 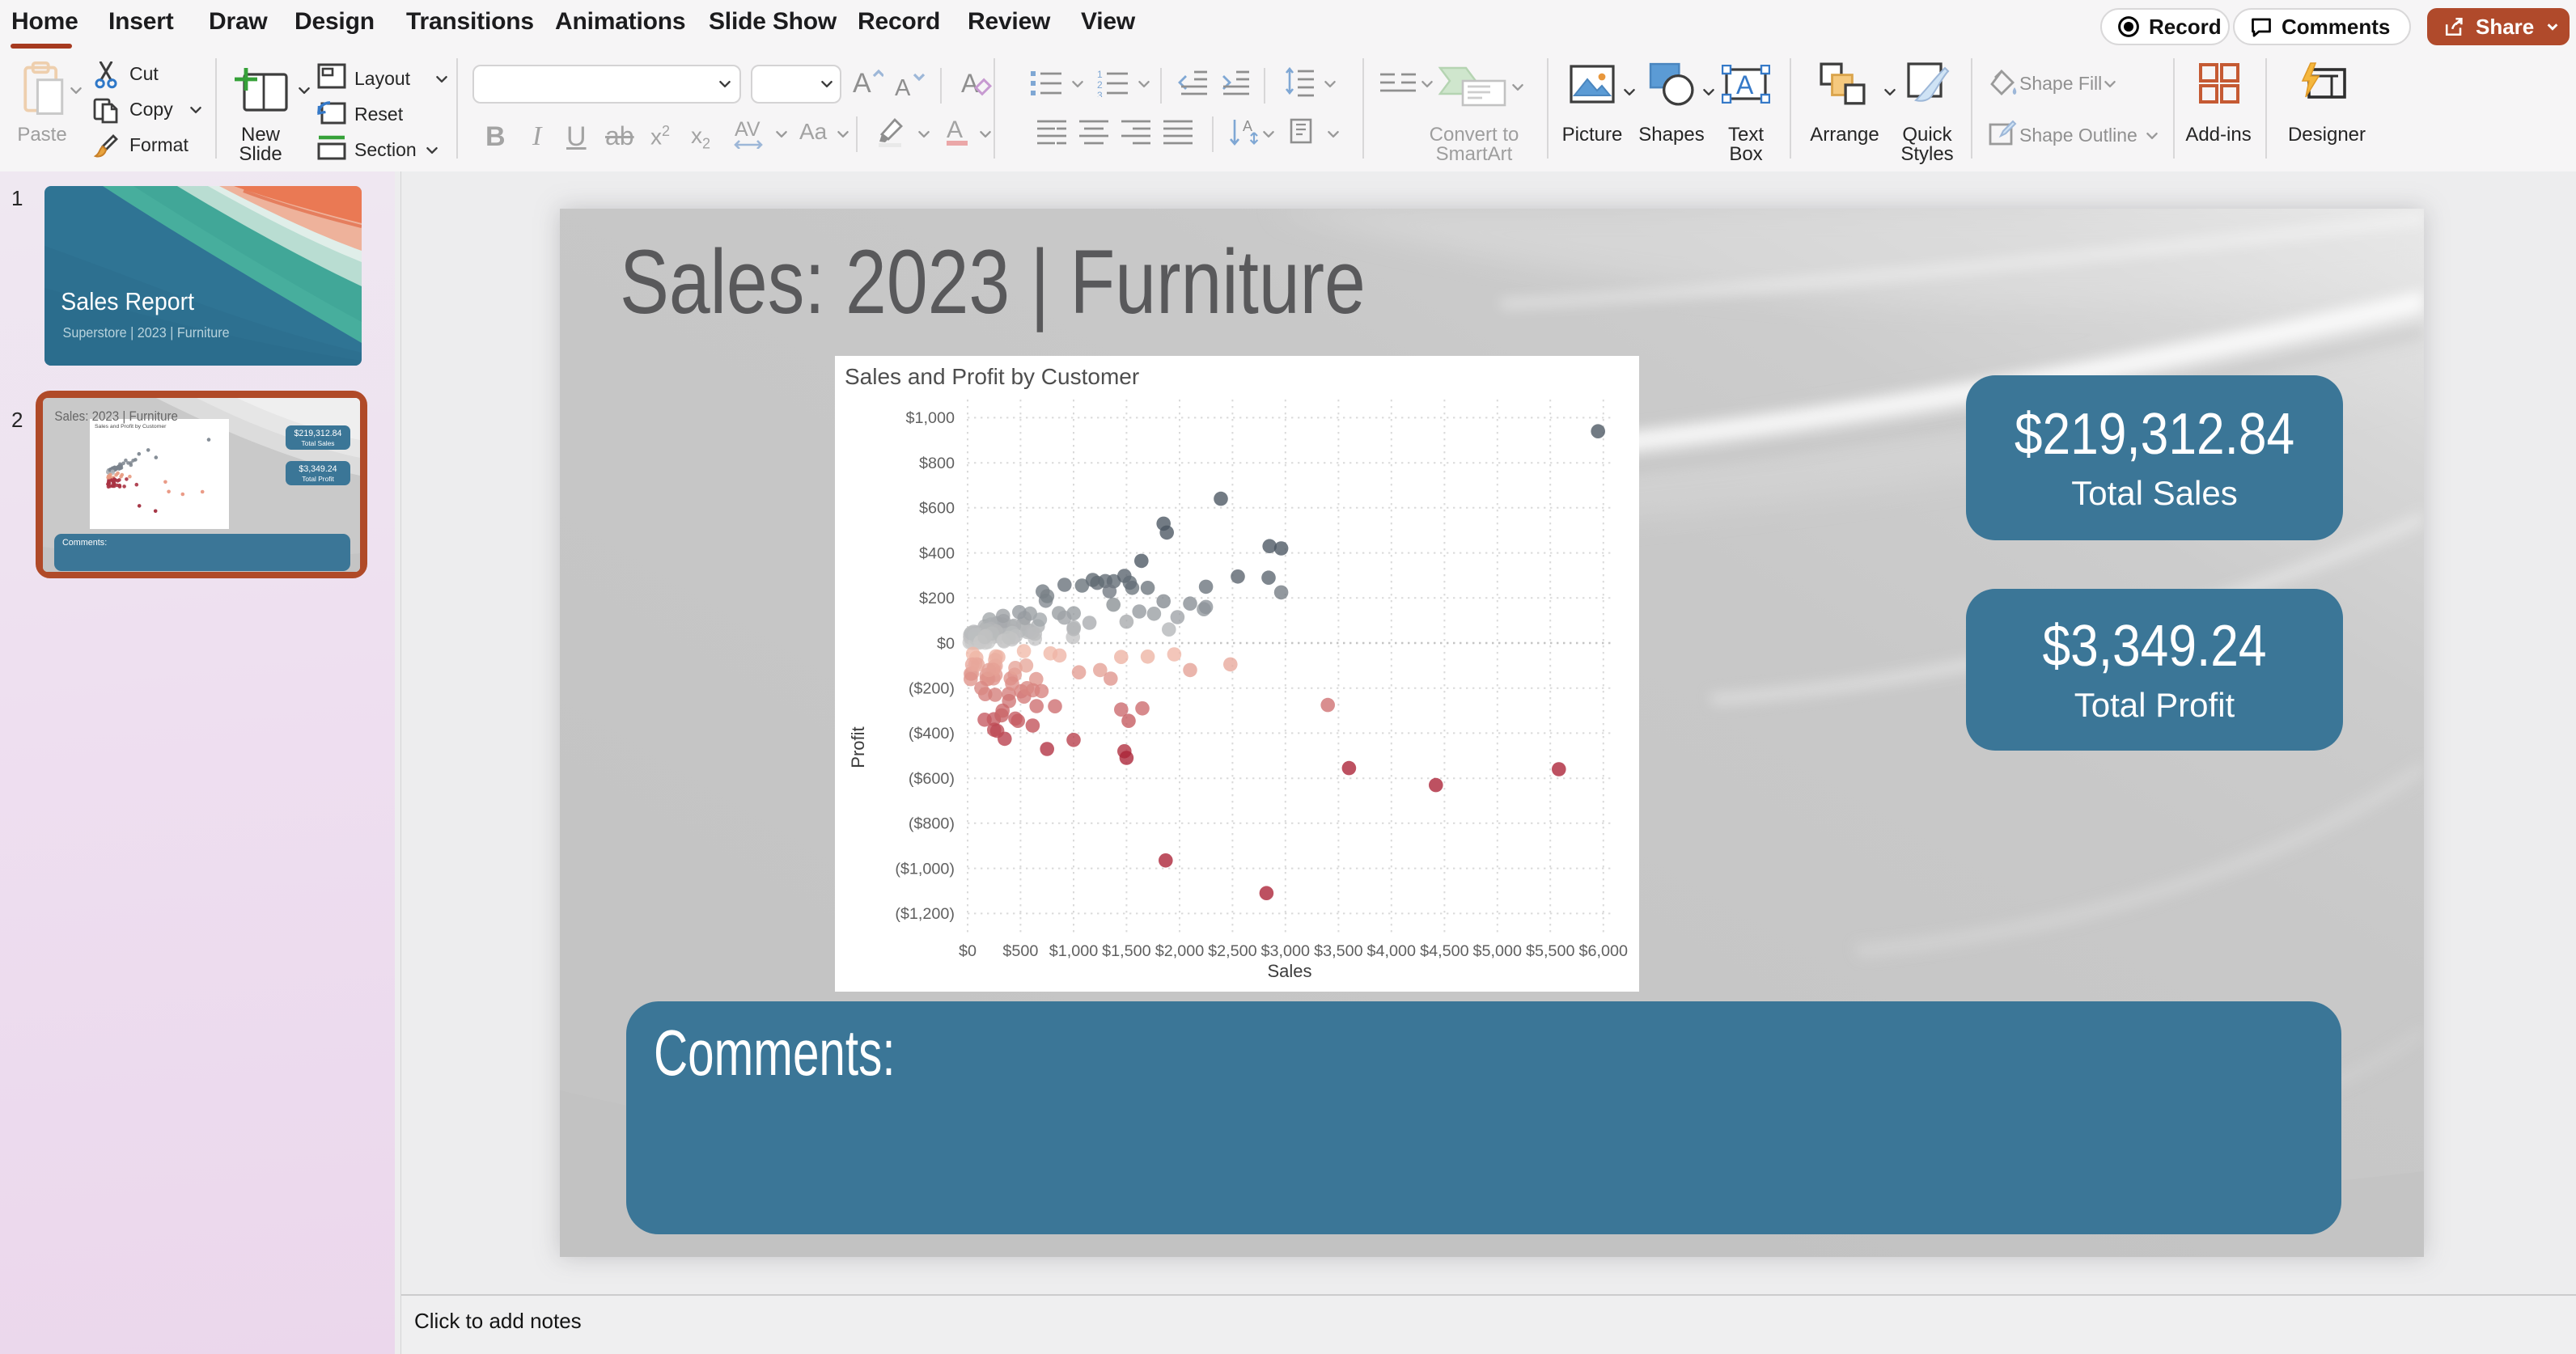 What do you see at coordinates (1550, 951) in the screenshot?
I see `svg-text: $5,500` at bounding box center [1550, 951].